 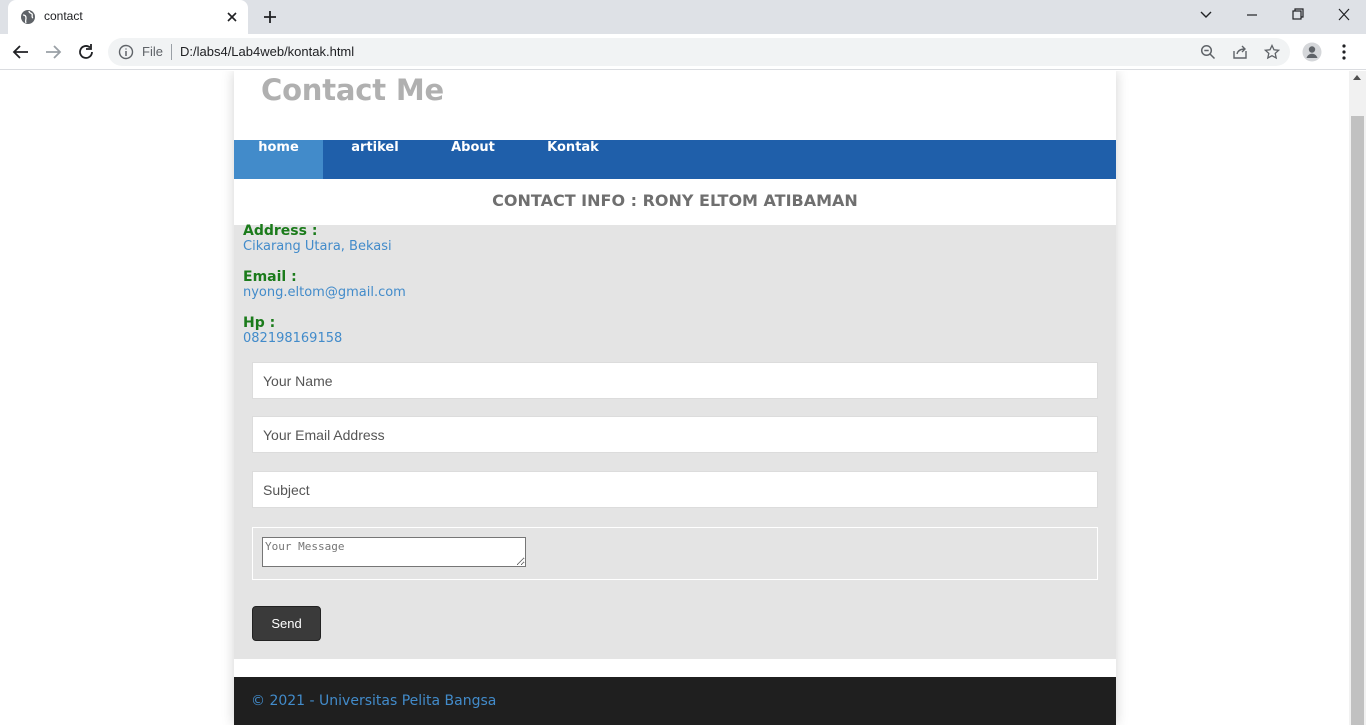 What do you see at coordinates (675, 200) in the screenshot?
I see `contact-heading: CONTACT INFO : RONY ELTOM ATIBAMAN` at bounding box center [675, 200].